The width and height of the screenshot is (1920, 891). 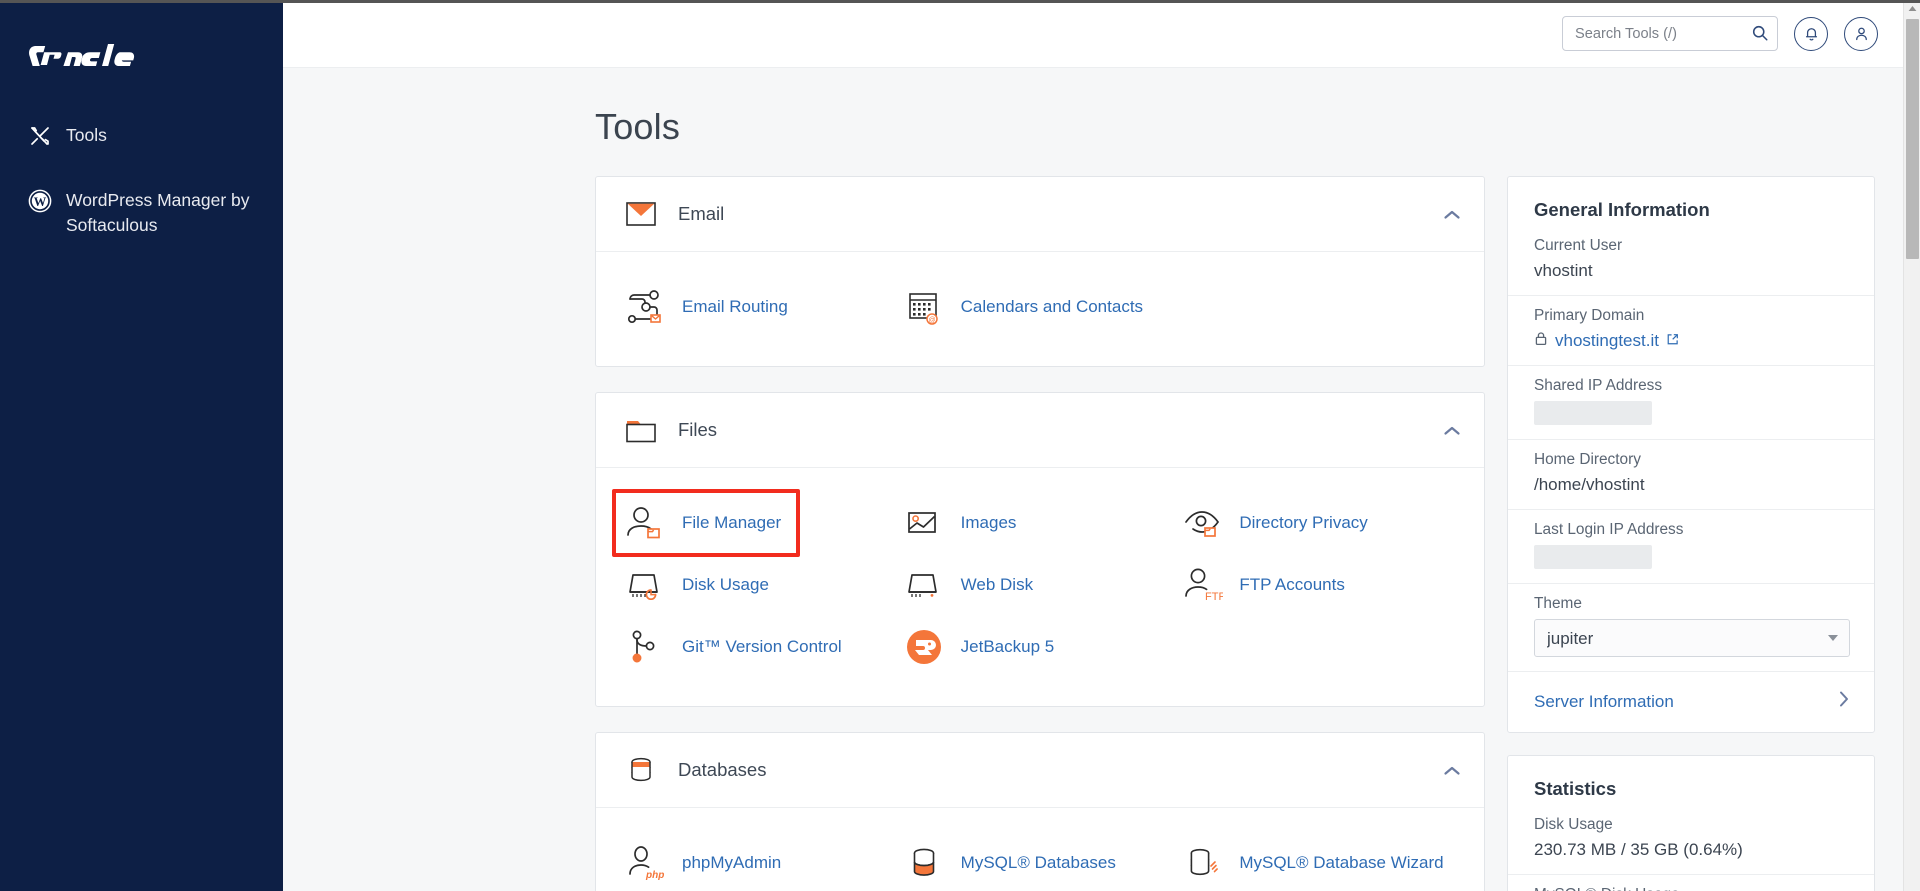 I want to click on user-icon, so click(x=1861, y=34).